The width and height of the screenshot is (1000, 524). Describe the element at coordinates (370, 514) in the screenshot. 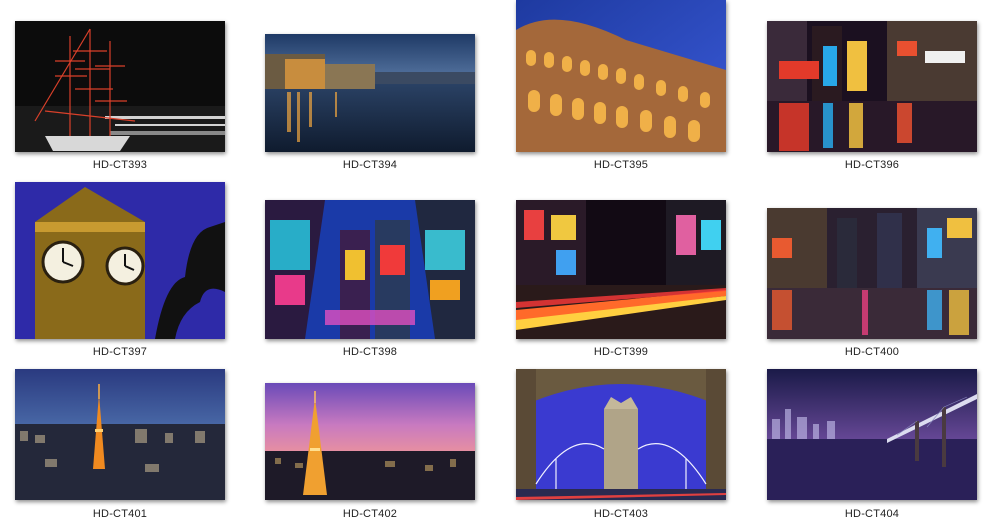

I see `thumbnail-label: HD-CT402` at that location.